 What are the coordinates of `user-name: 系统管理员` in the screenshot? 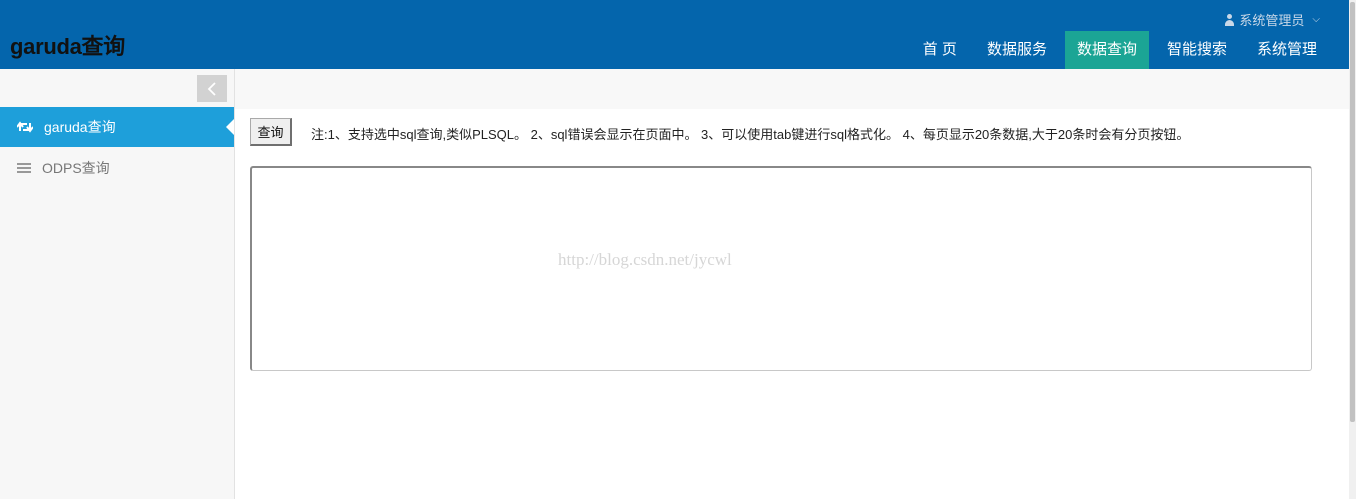 It's located at (1272, 20).